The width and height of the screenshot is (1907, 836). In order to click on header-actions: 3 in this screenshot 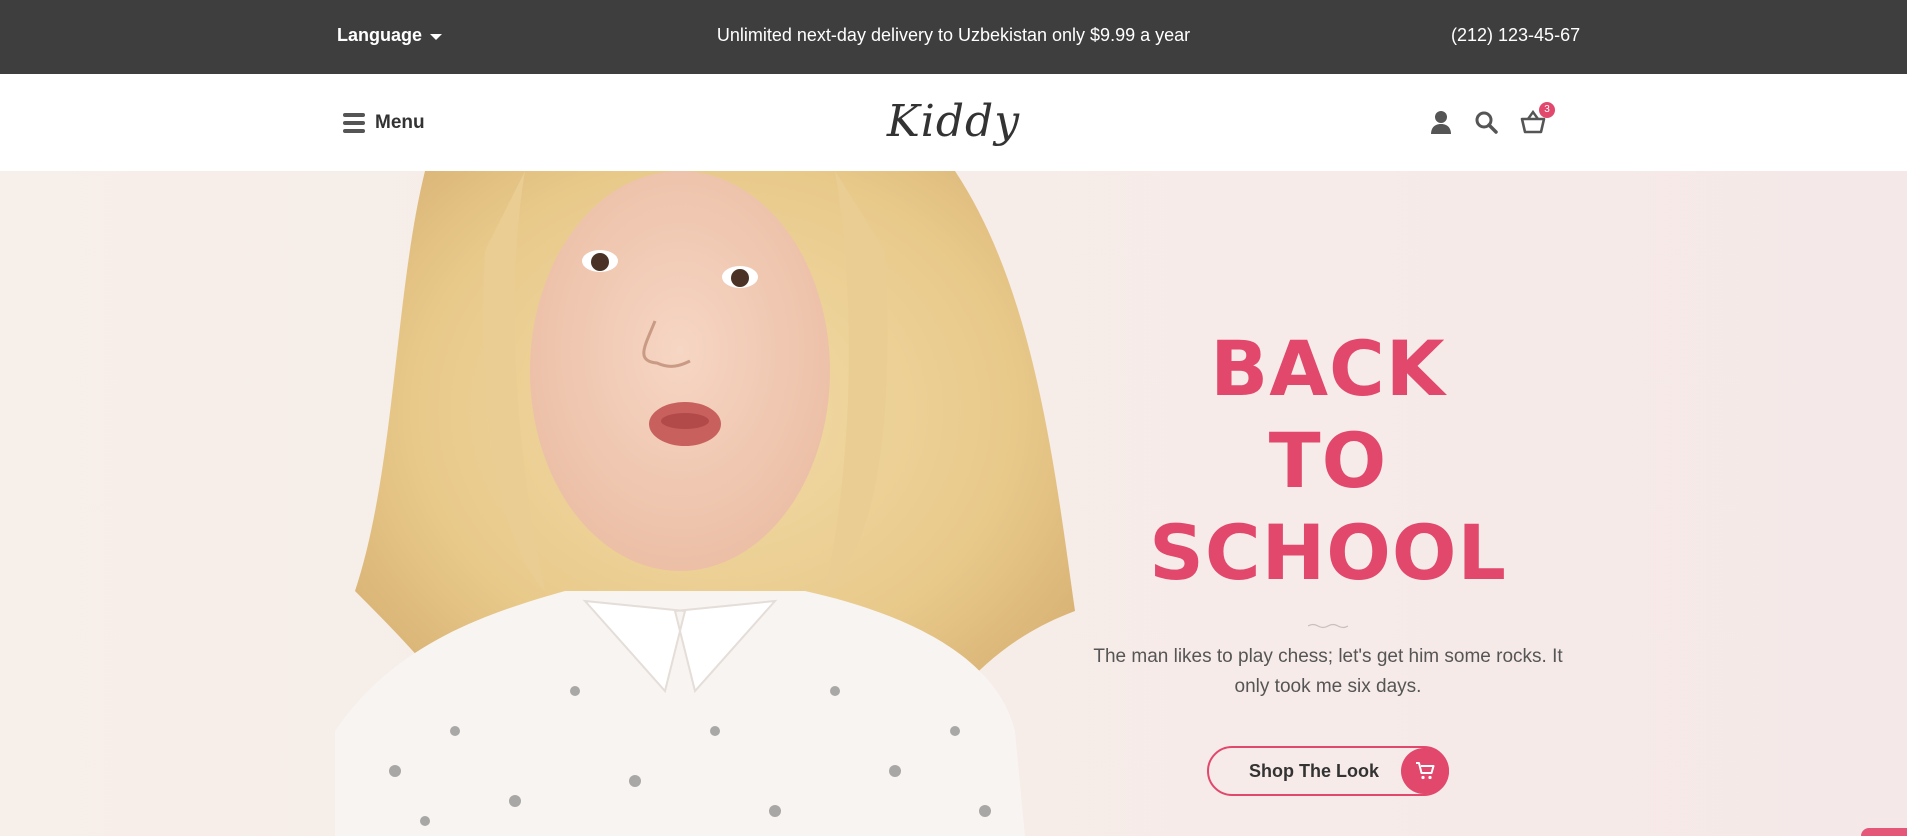, I will do `click(1492, 120)`.